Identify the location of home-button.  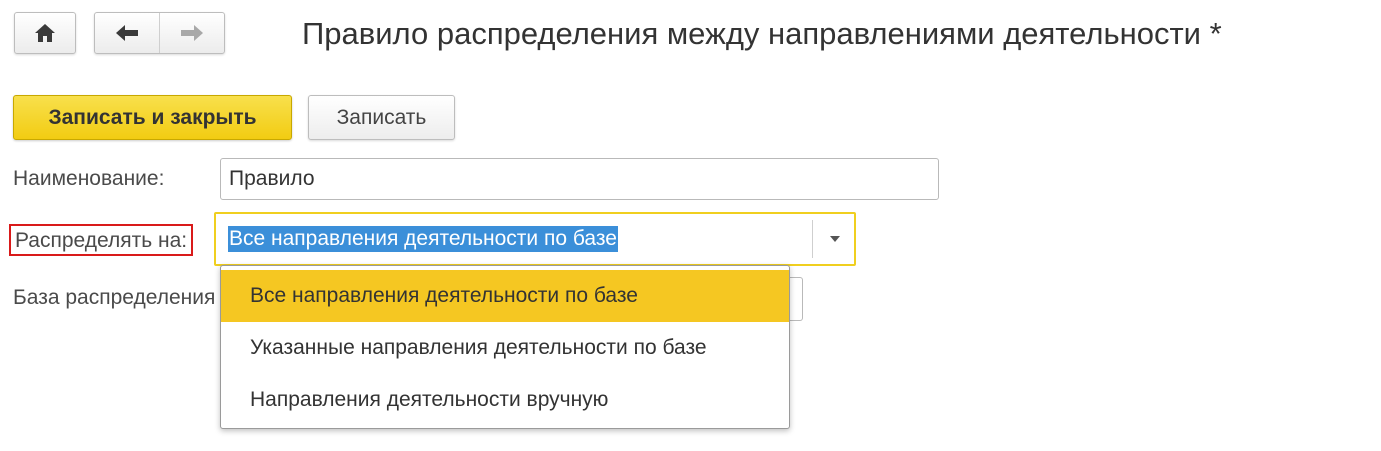
(45, 33).